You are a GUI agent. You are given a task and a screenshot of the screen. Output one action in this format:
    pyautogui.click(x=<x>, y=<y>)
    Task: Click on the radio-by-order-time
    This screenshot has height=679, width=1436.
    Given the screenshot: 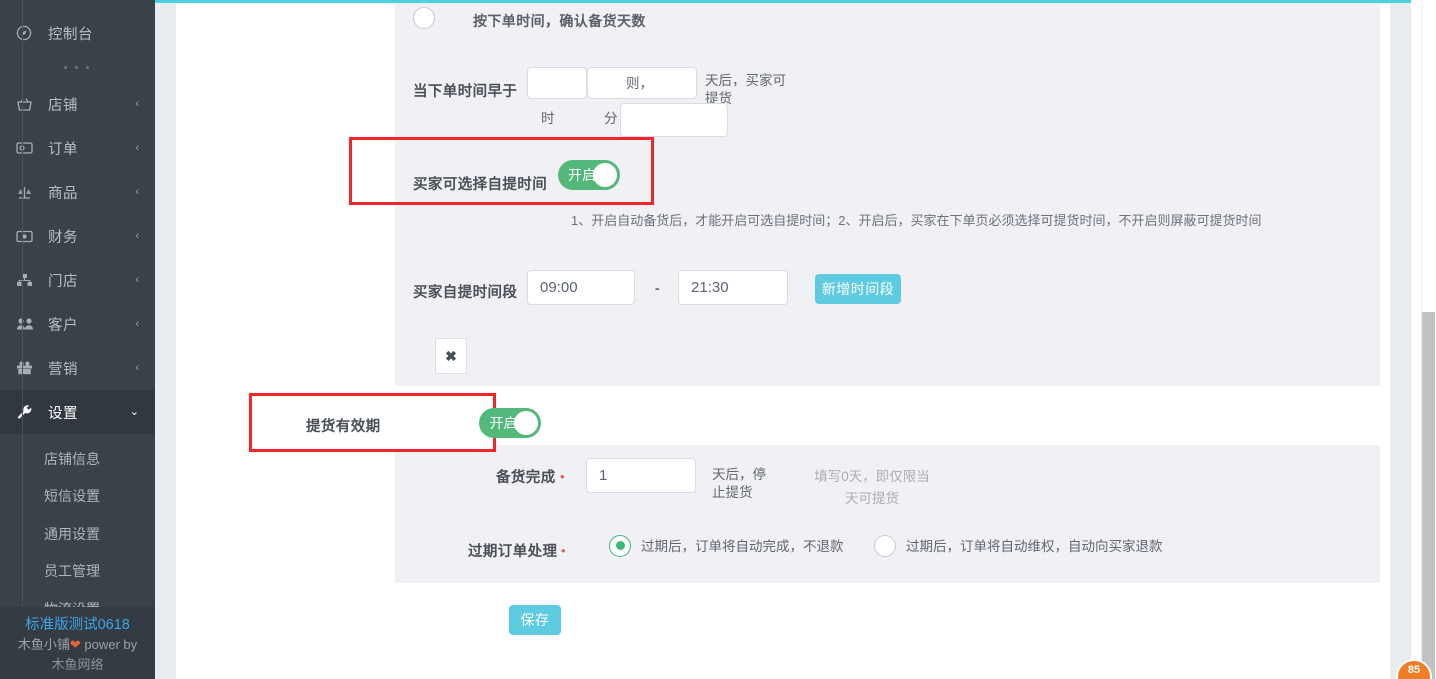 What is the action you would take?
    pyautogui.click(x=424, y=20)
    